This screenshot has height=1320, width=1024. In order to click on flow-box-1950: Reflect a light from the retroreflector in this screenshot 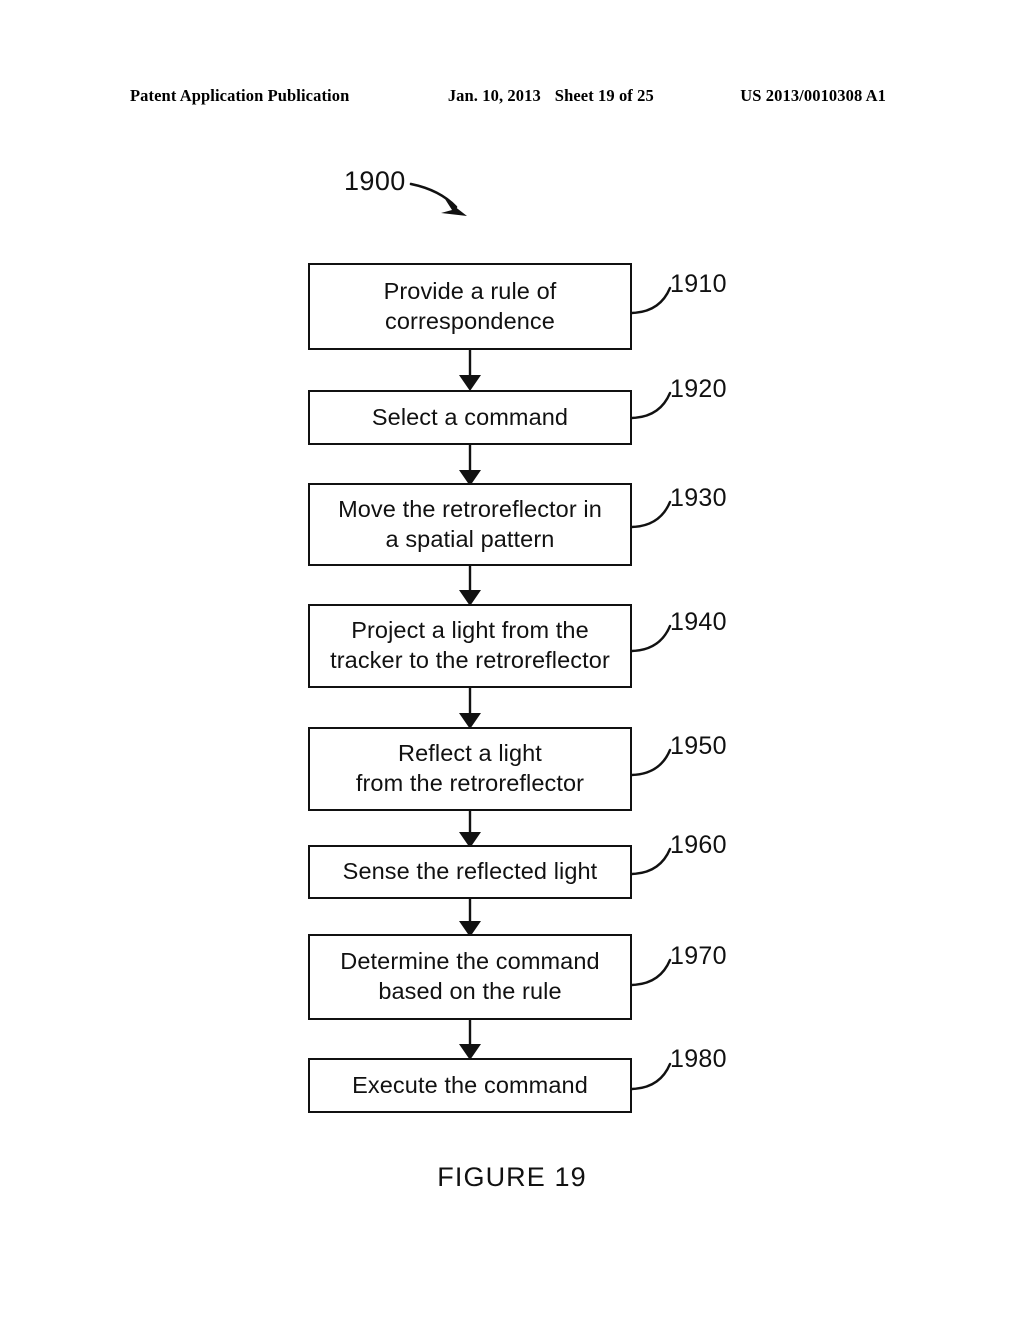, I will do `click(470, 769)`.